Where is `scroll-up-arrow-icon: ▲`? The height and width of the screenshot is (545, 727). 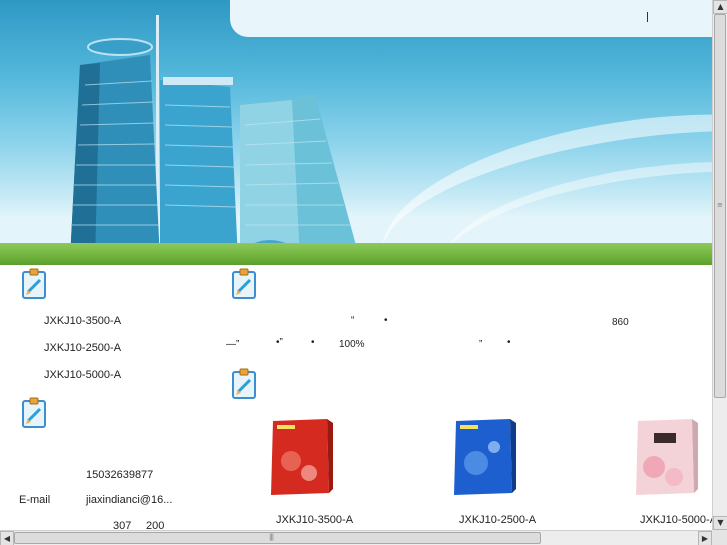 scroll-up-arrow-icon: ▲ is located at coordinates (720, 7).